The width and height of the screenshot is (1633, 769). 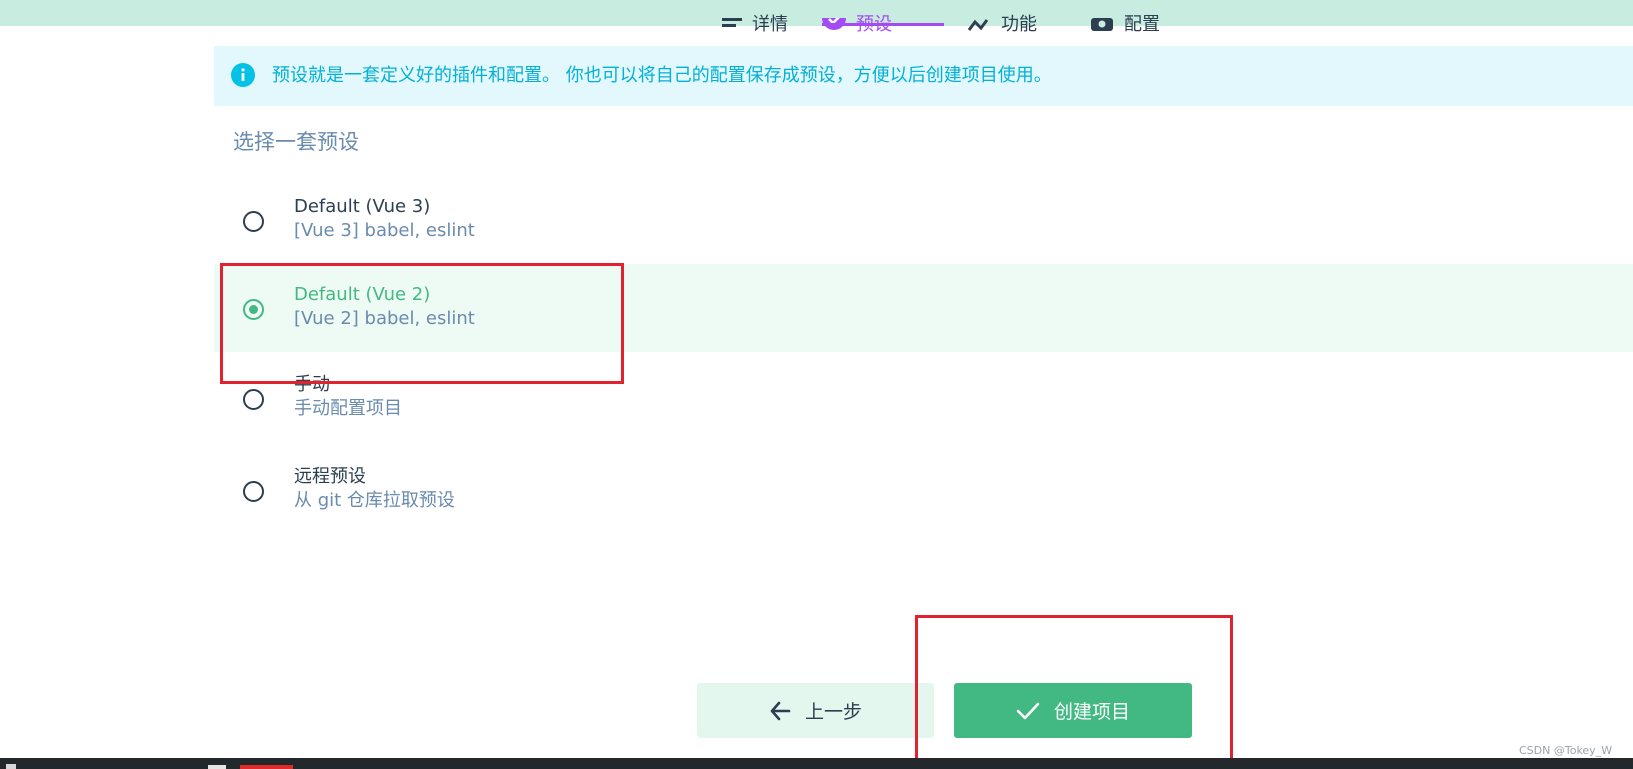 What do you see at coordinates (780, 710) in the screenshot?
I see `arrow-left-icon` at bounding box center [780, 710].